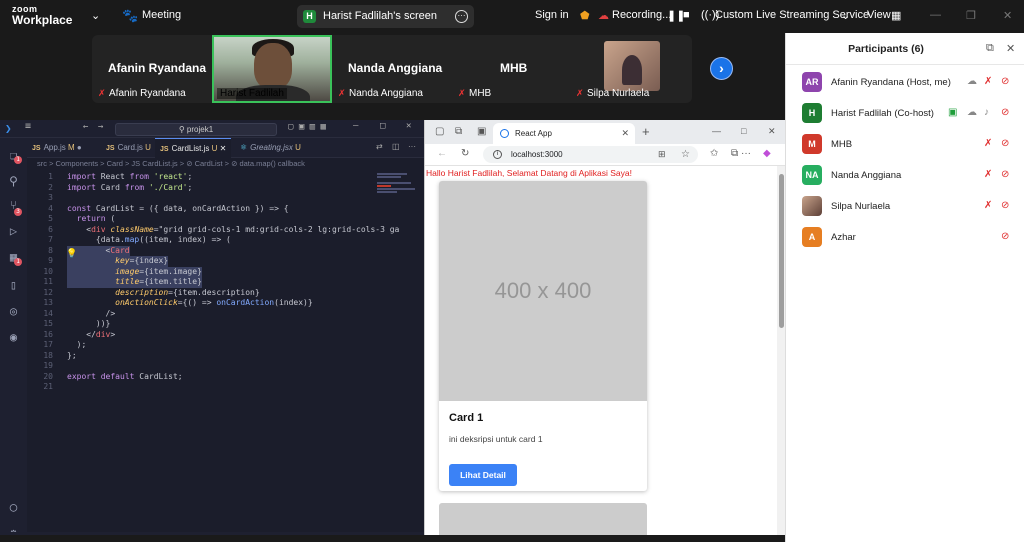 Image resolution: width=1024 pixels, height=542 pixels. I want to click on video-tile-mhb: MHB ✗ MHB, so click(516, 69).